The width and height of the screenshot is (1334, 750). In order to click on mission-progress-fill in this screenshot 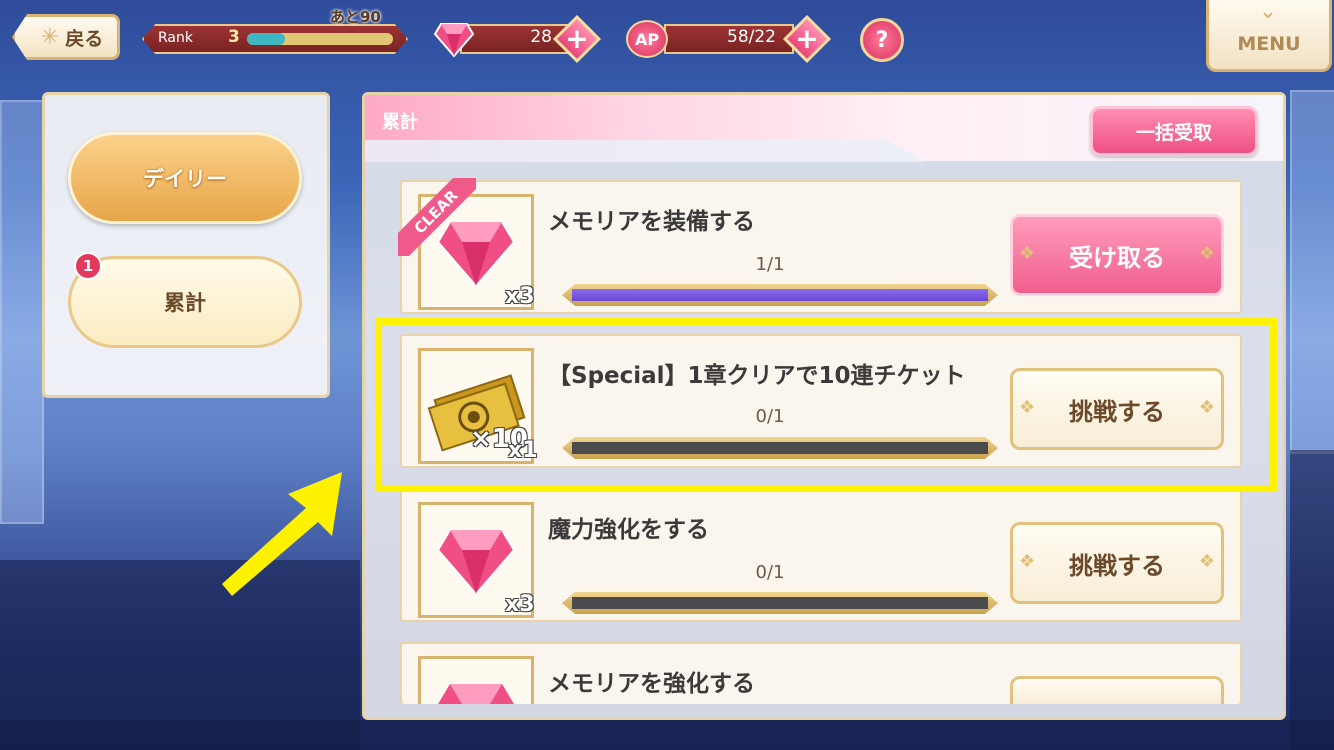, I will do `click(780, 295)`.